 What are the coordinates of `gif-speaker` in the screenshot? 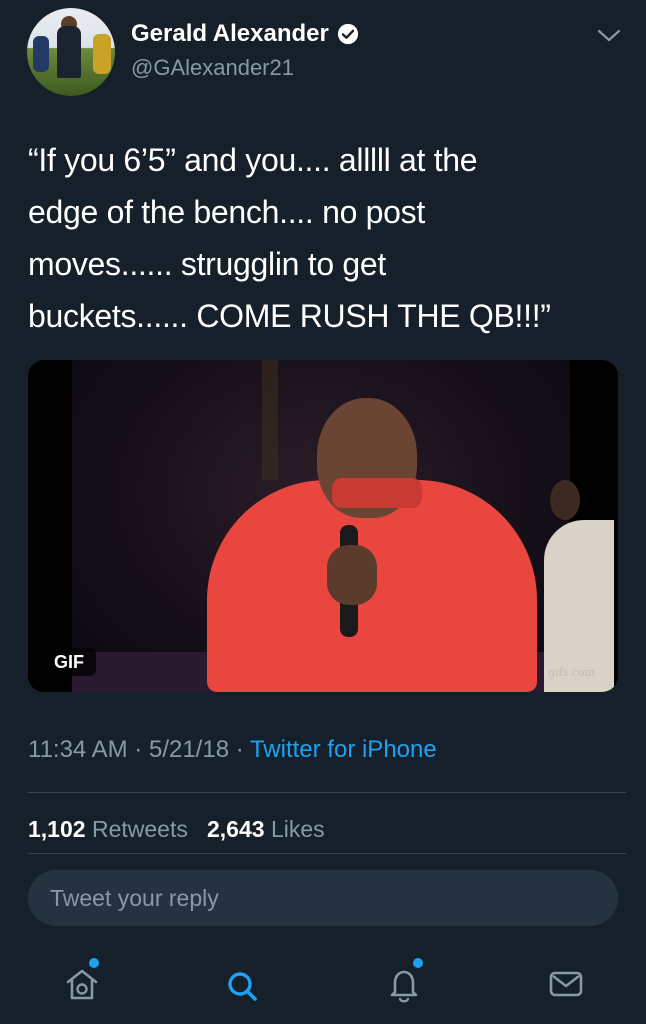 It's located at (377, 493).